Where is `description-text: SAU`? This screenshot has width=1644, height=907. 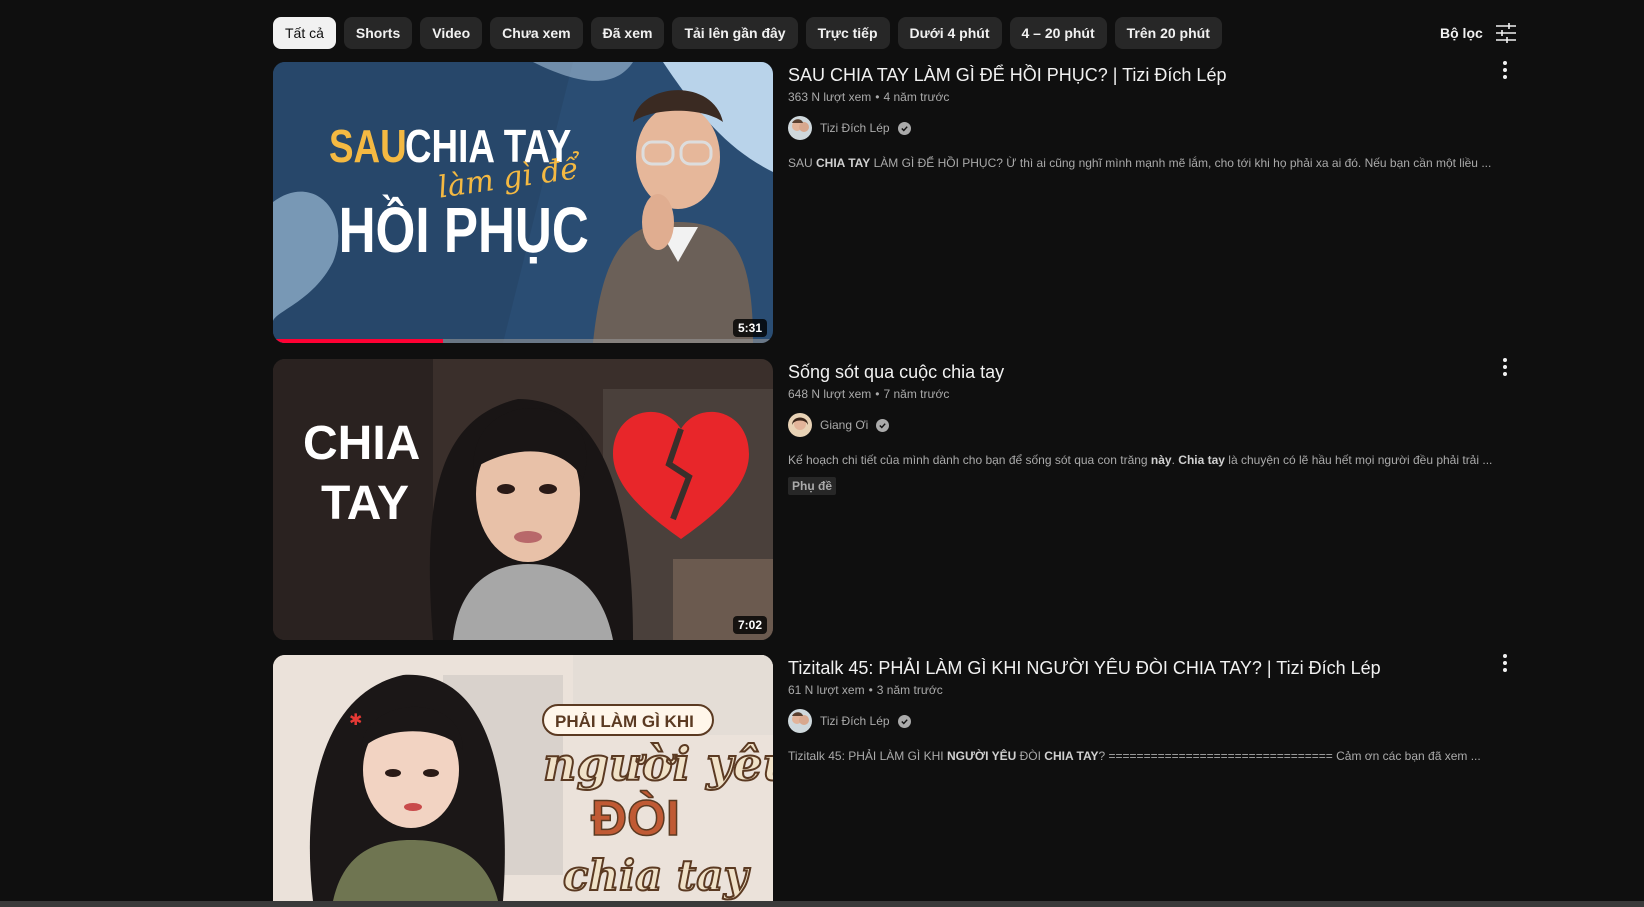 description-text: SAU is located at coordinates (802, 163).